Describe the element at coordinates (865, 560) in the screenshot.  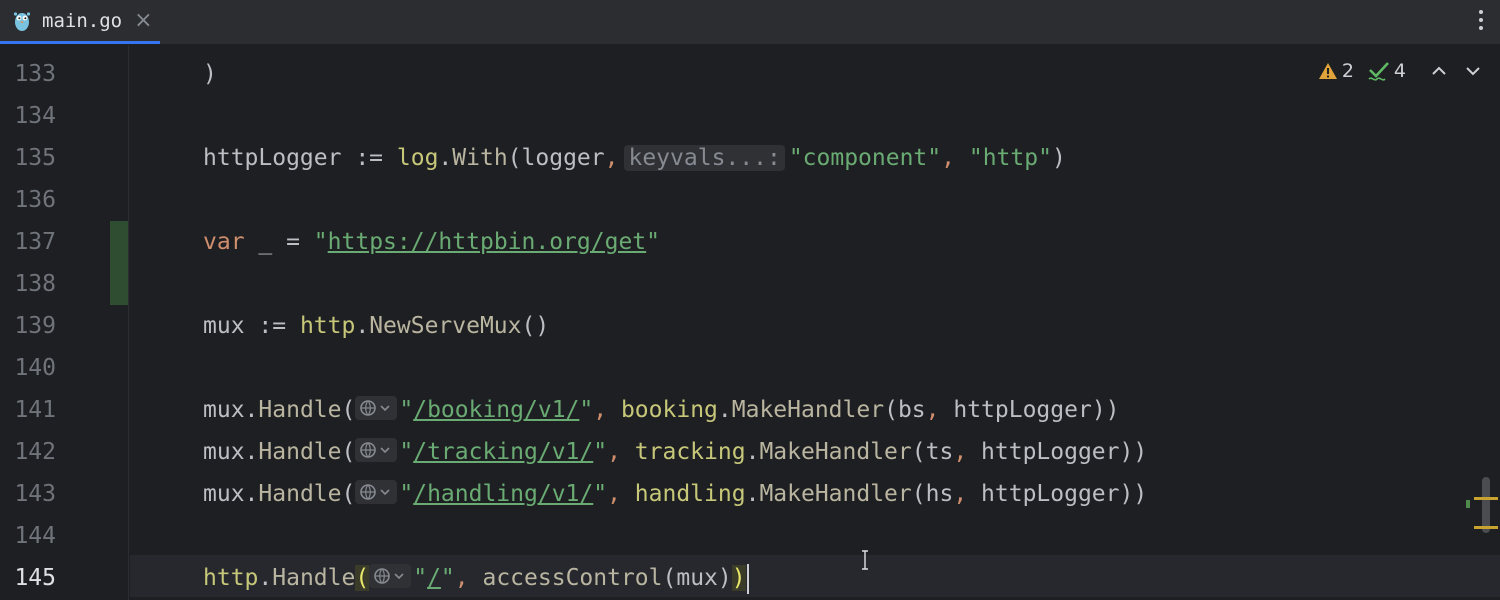
I see `ibeam-cursor-icon` at that location.